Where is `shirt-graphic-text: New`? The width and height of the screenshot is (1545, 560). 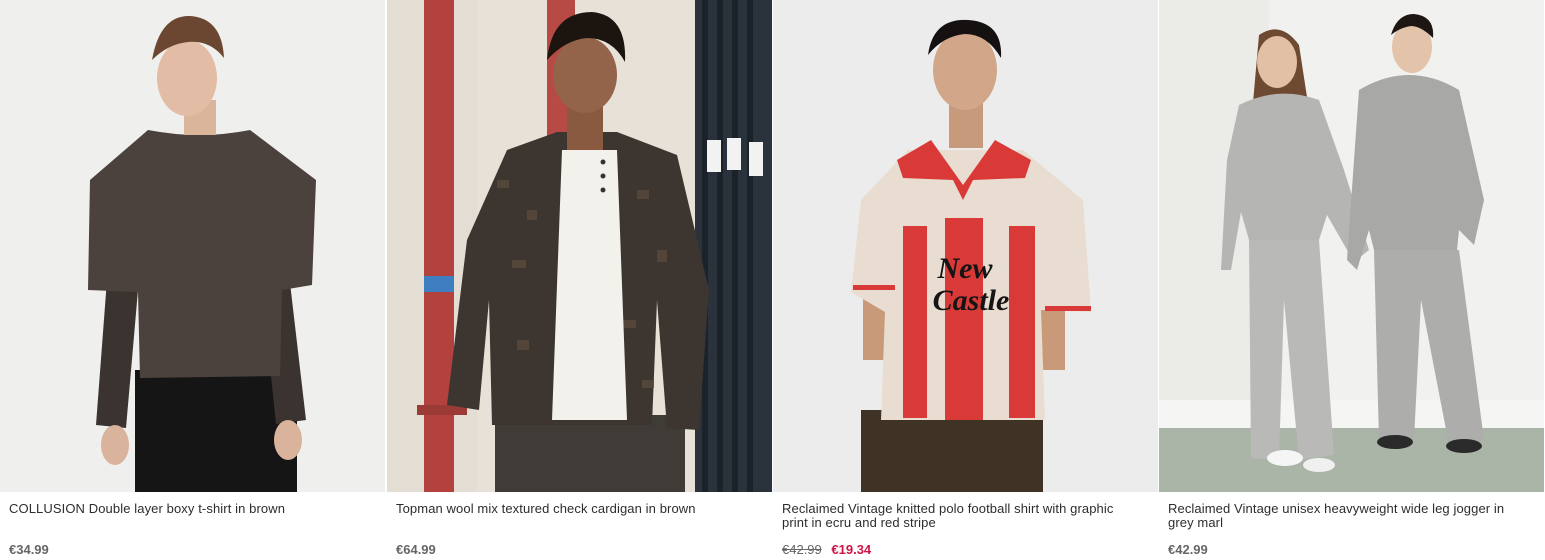
shirt-graphic-text: New is located at coordinates (965, 268).